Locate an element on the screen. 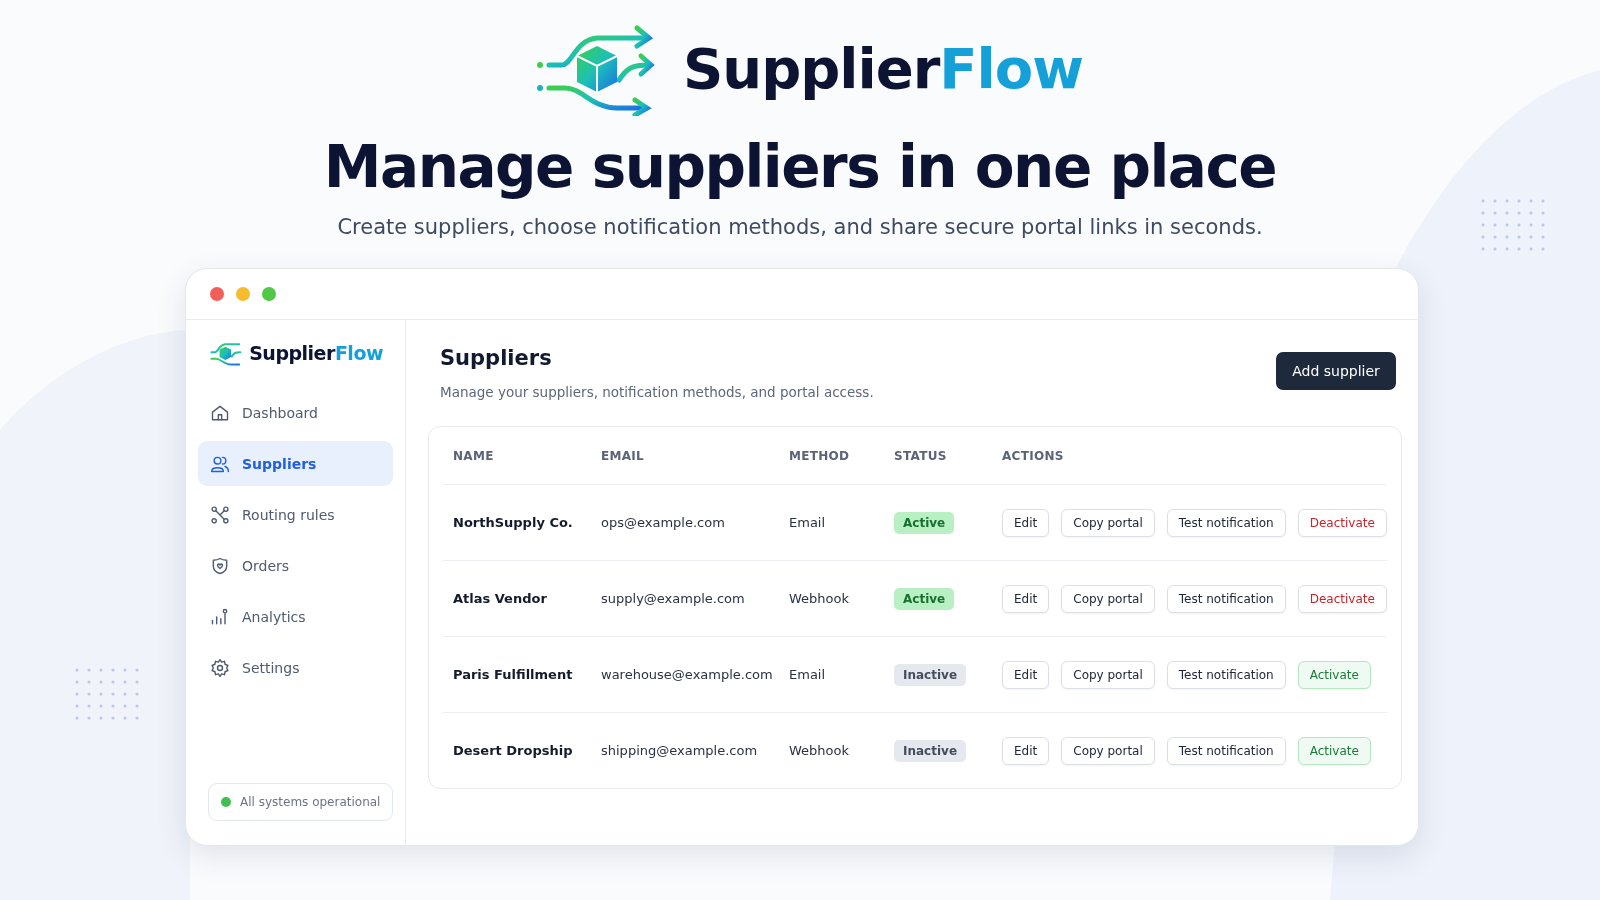 The image size is (1600, 900). table-cell-text: Desert Dropship is located at coordinates (513, 750).